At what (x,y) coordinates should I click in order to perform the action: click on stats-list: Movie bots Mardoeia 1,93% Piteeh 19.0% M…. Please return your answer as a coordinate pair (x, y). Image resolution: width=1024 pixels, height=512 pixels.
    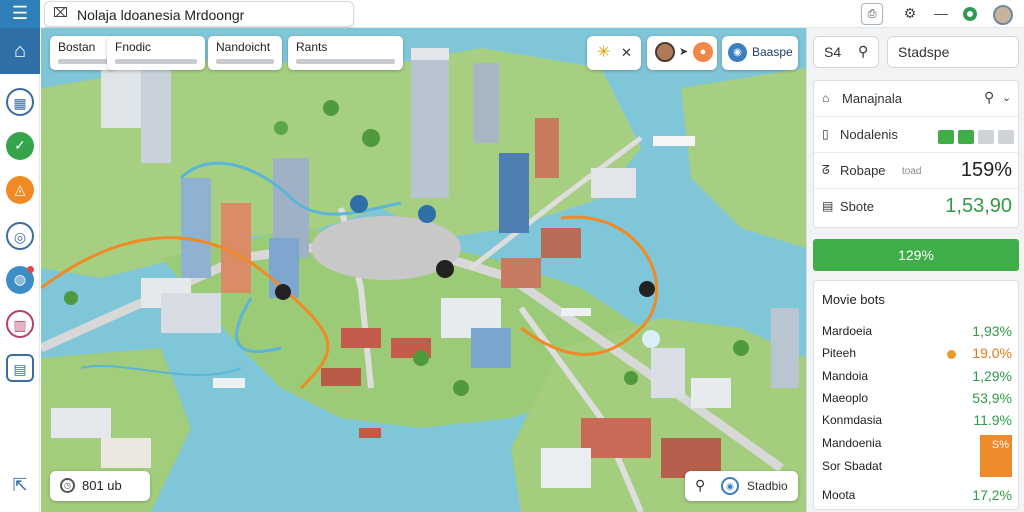
    Looking at the image, I should click on (916, 395).